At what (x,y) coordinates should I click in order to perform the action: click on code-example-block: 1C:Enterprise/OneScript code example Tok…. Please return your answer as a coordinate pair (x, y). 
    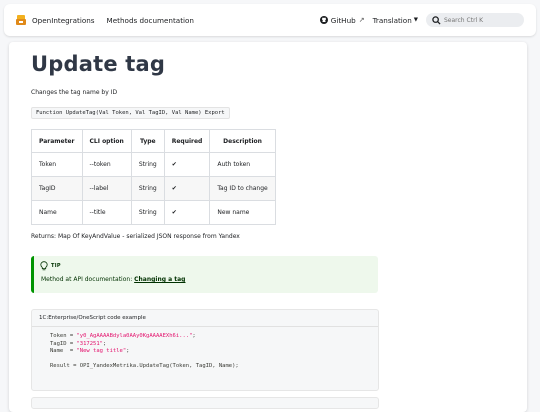
    Looking at the image, I should click on (205, 350).